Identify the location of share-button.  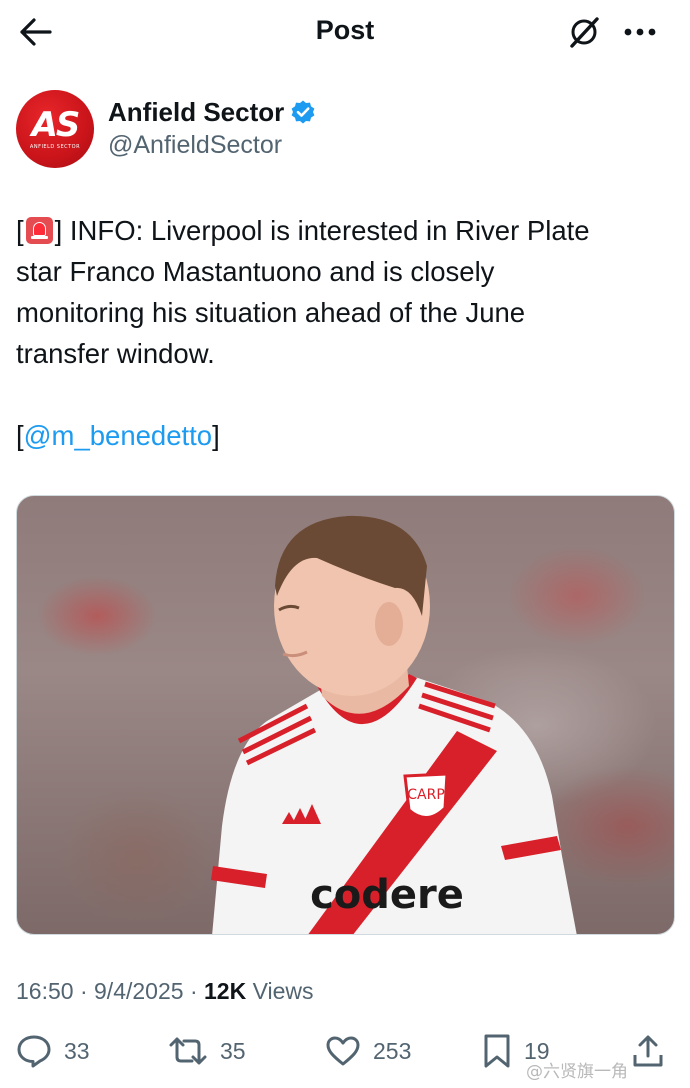
(648, 1051).